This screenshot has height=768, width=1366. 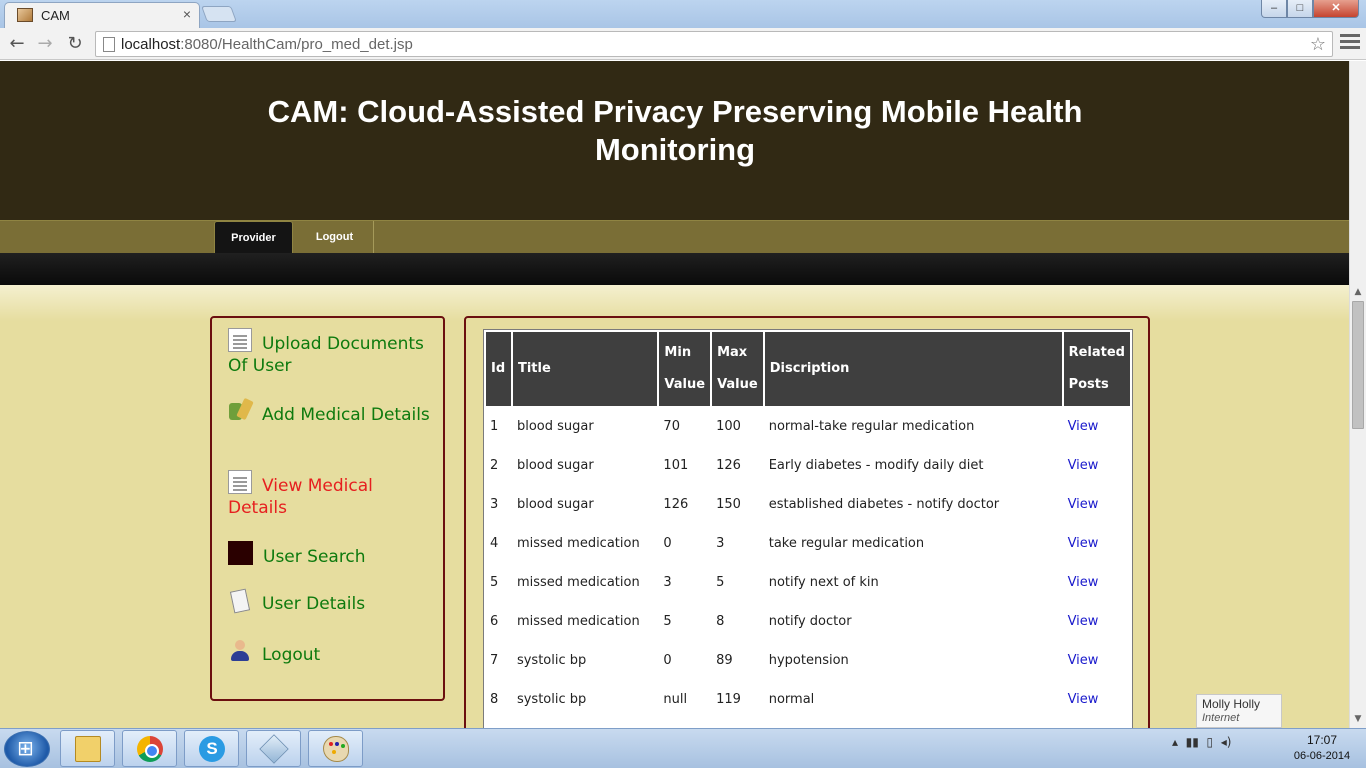 I want to click on cell-description: established diabetes - notify doctor, so click(x=884, y=504).